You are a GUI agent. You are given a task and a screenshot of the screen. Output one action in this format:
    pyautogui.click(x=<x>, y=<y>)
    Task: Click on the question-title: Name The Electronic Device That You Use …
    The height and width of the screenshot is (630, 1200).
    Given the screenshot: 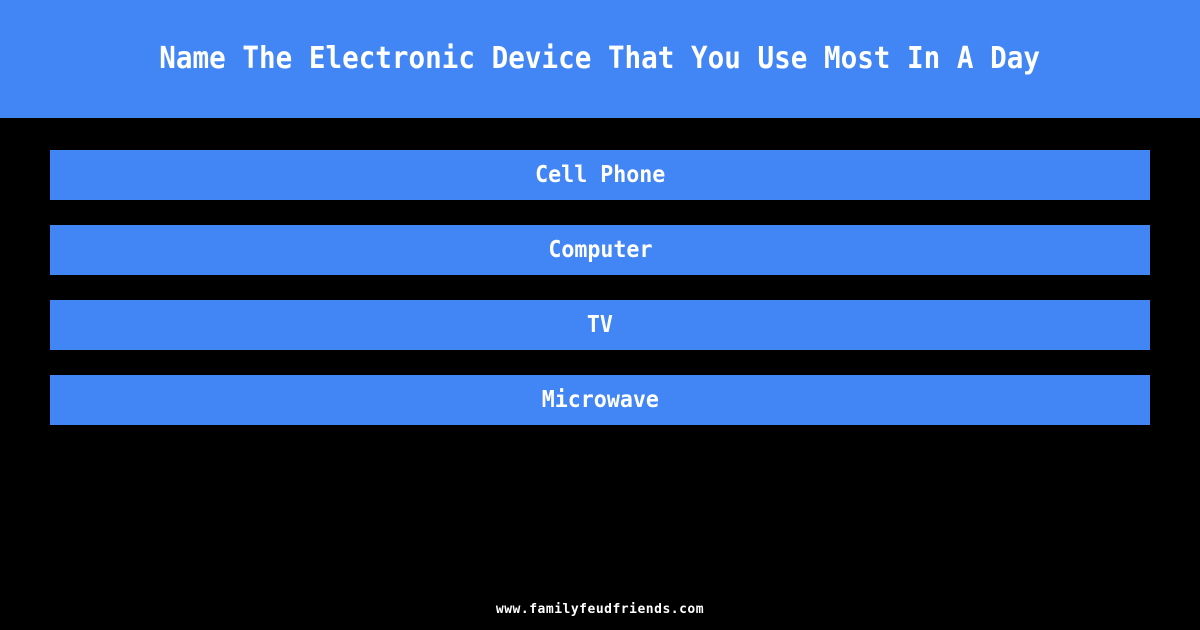 What is the action you would take?
    pyautogui.click(x=600, y=58)
    